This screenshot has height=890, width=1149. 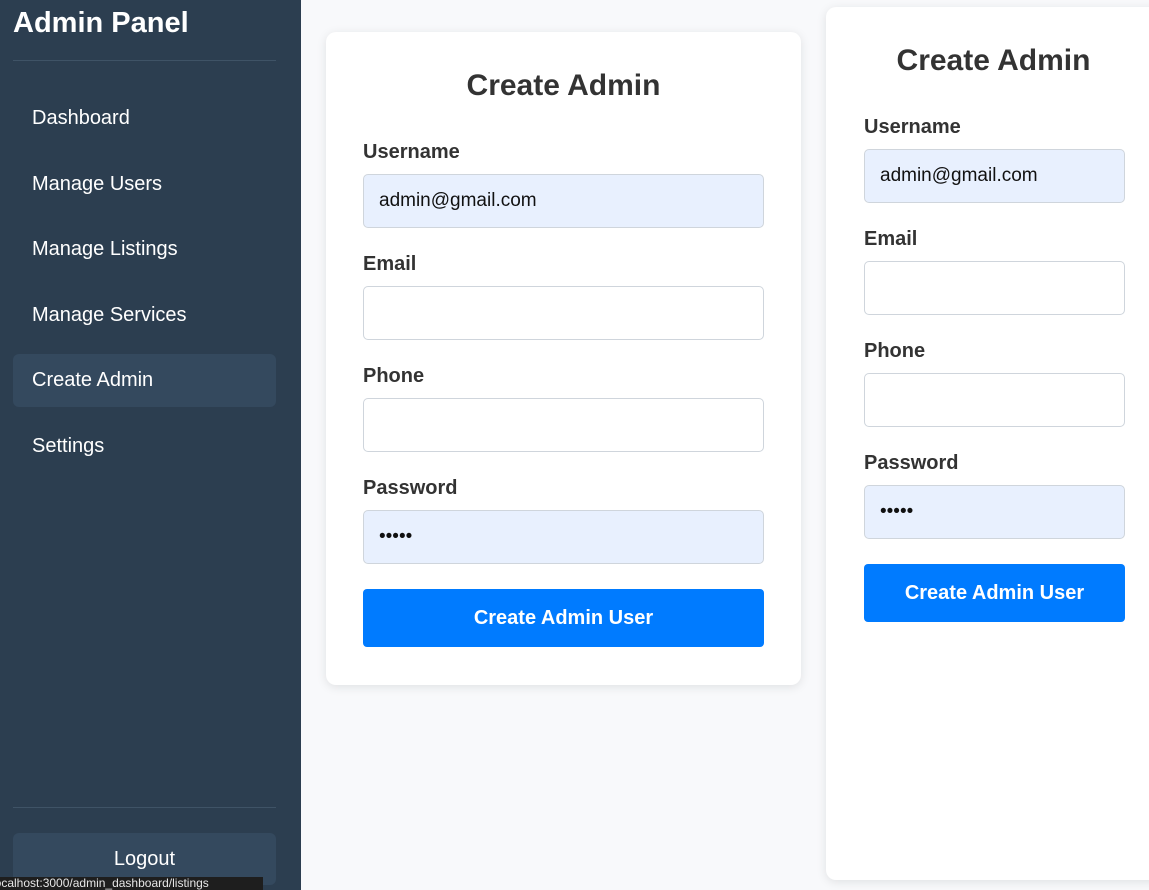 I want to click on sidebar-item-manage-services: Manage Services, so click(x=144, y=315).